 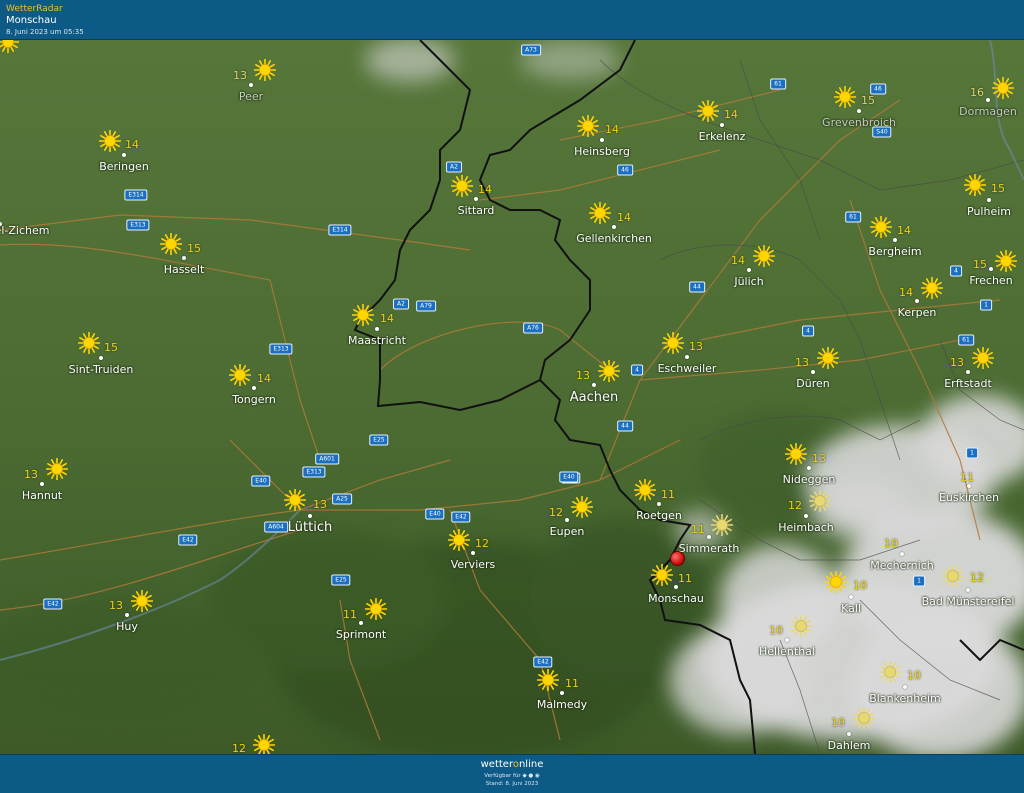 What do you see at coordinates (476, 199) in the screenshot?
I see `city-dot-sittard` at bounding box center [476, 199].